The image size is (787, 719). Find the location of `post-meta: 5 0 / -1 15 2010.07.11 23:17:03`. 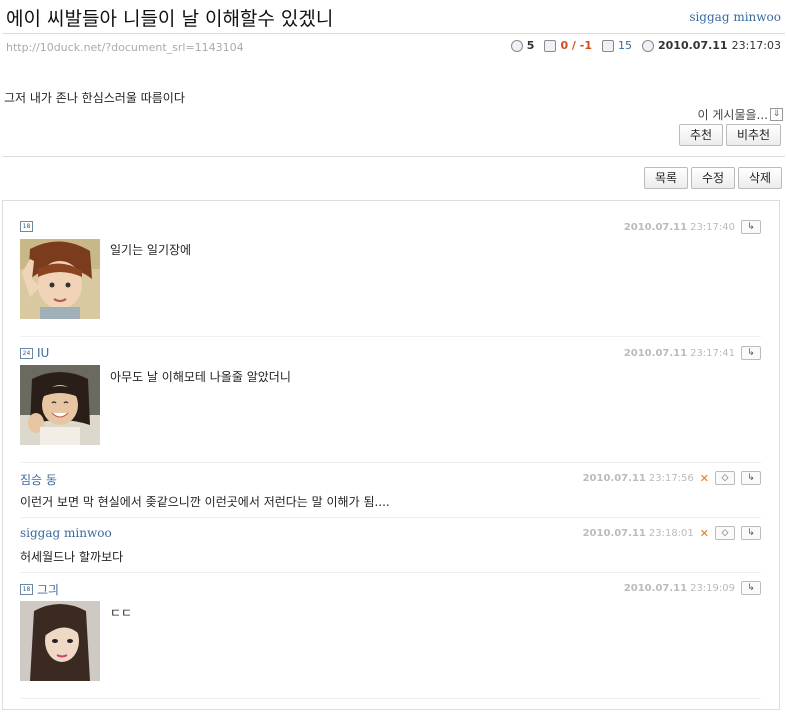

post-meta: 5 0 / -1 15 2010.07.11 23:17:03 is located at coordinates (643, 45).